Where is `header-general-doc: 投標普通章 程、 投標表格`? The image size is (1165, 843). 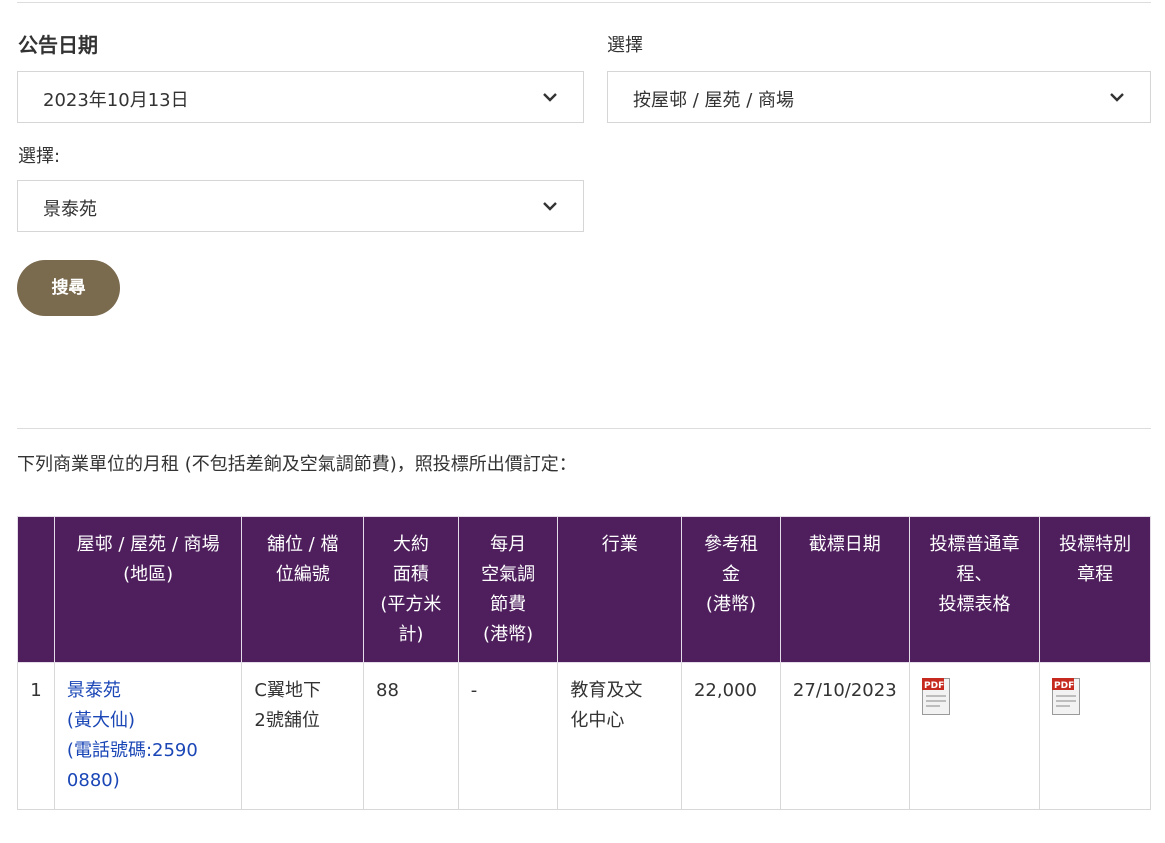
header-general-doc: 投標普通章 程、 投標表格 is located at coordinates (974, 589).